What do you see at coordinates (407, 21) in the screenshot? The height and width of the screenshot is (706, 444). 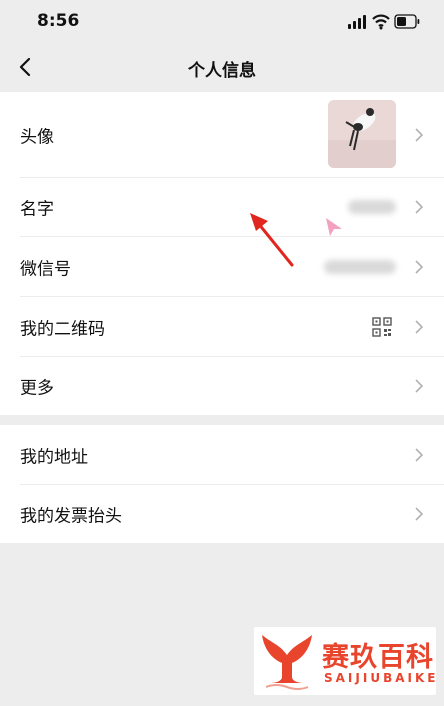 I see `battery-icon` at bounding box center [407, 21].